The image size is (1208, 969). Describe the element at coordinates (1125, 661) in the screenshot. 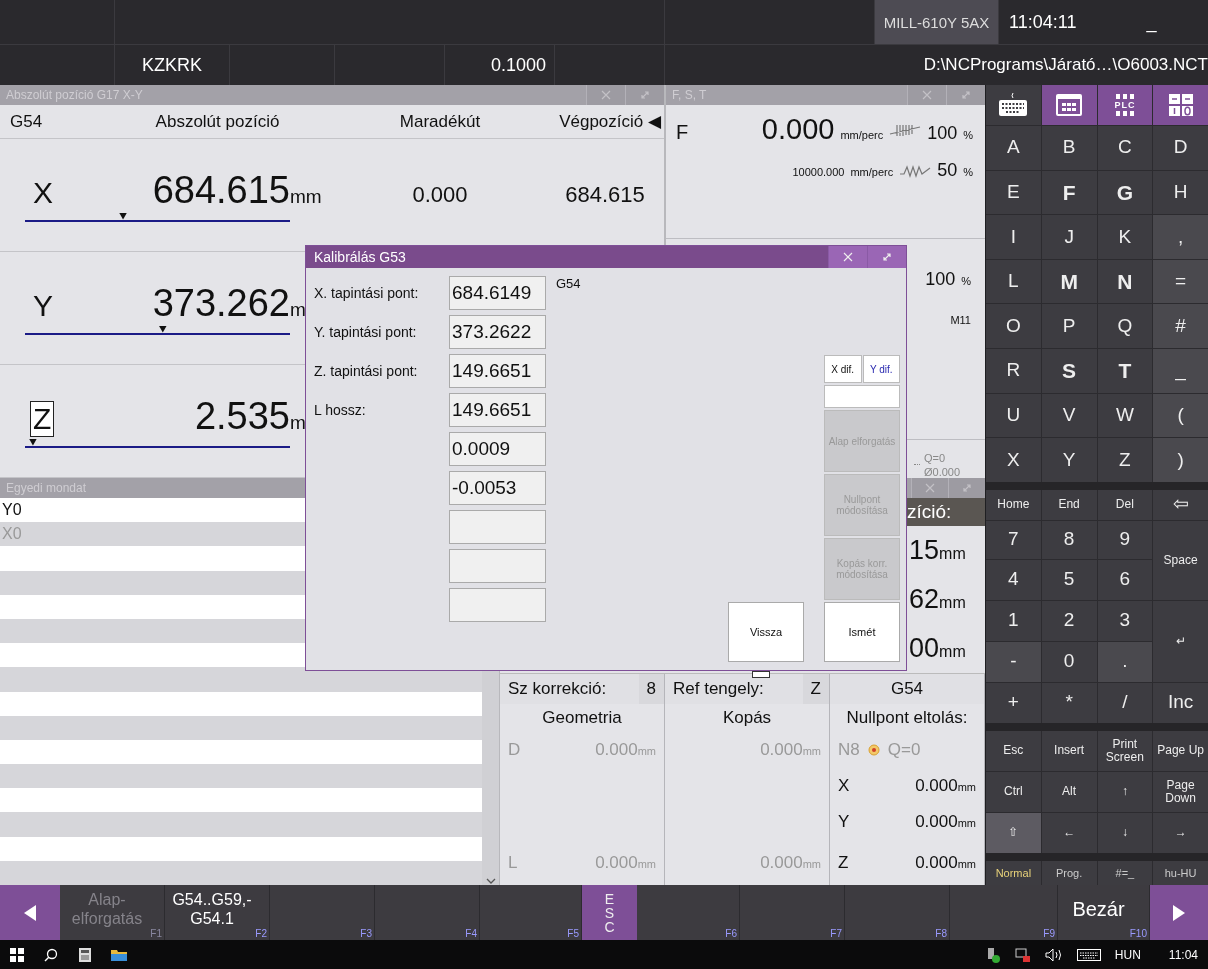

I see `key: .` at that location.